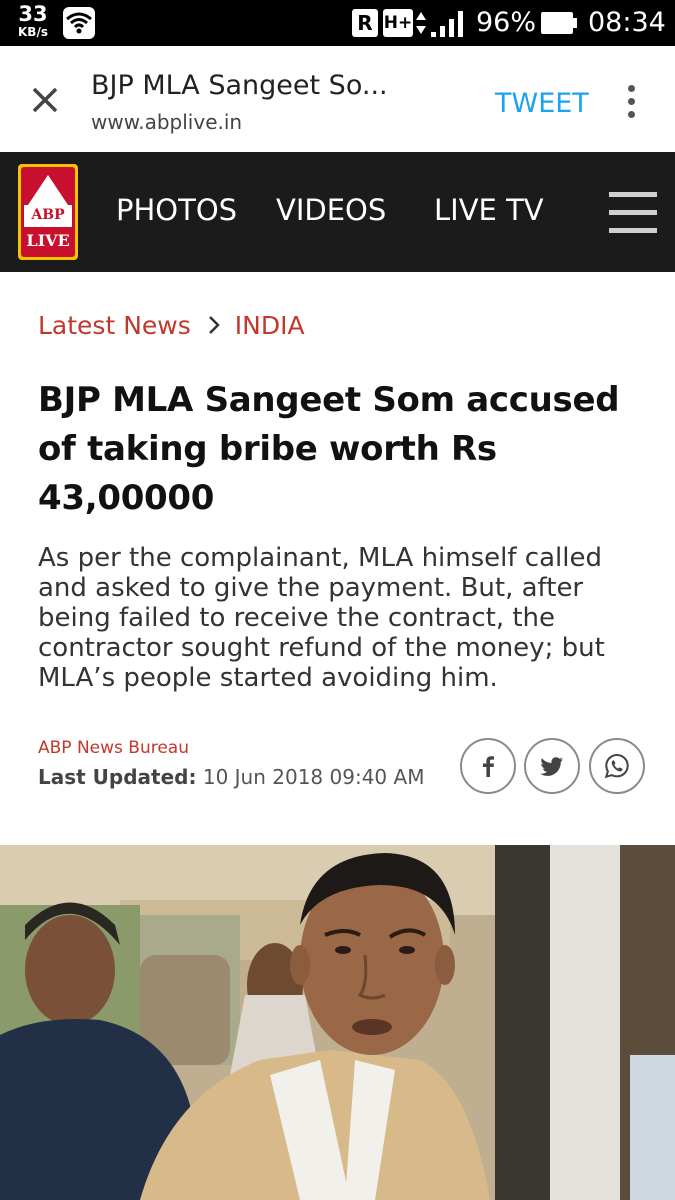 This screenshot has height=1200, width=675. Describe the element at coordinates (365, 23) in the screenshot. I see `roaming-badge: R` at that location.